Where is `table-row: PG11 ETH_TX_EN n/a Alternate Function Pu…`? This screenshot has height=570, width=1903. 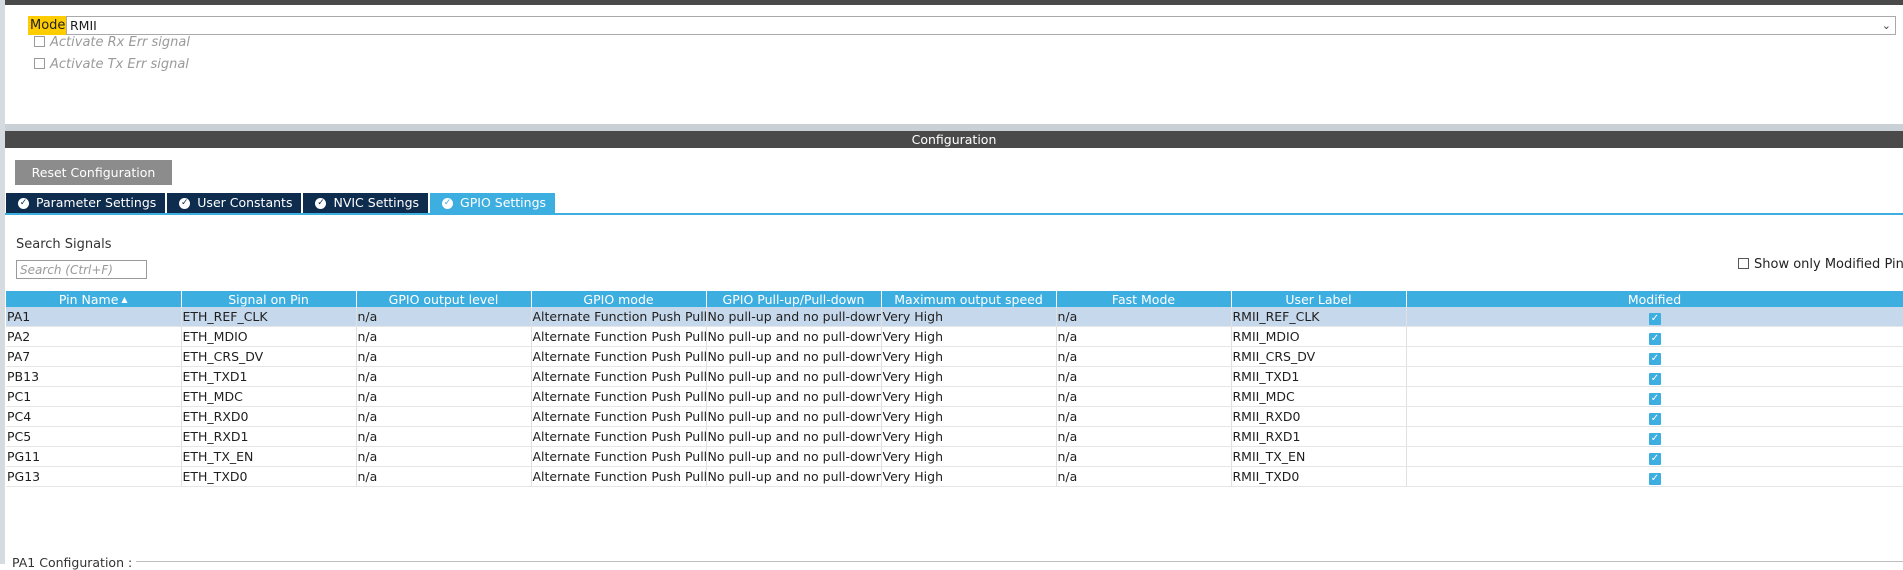
table-row: PG11 ETH_TX_EN n/a Alternate Function Pu… is located at coordinates (954, 456).